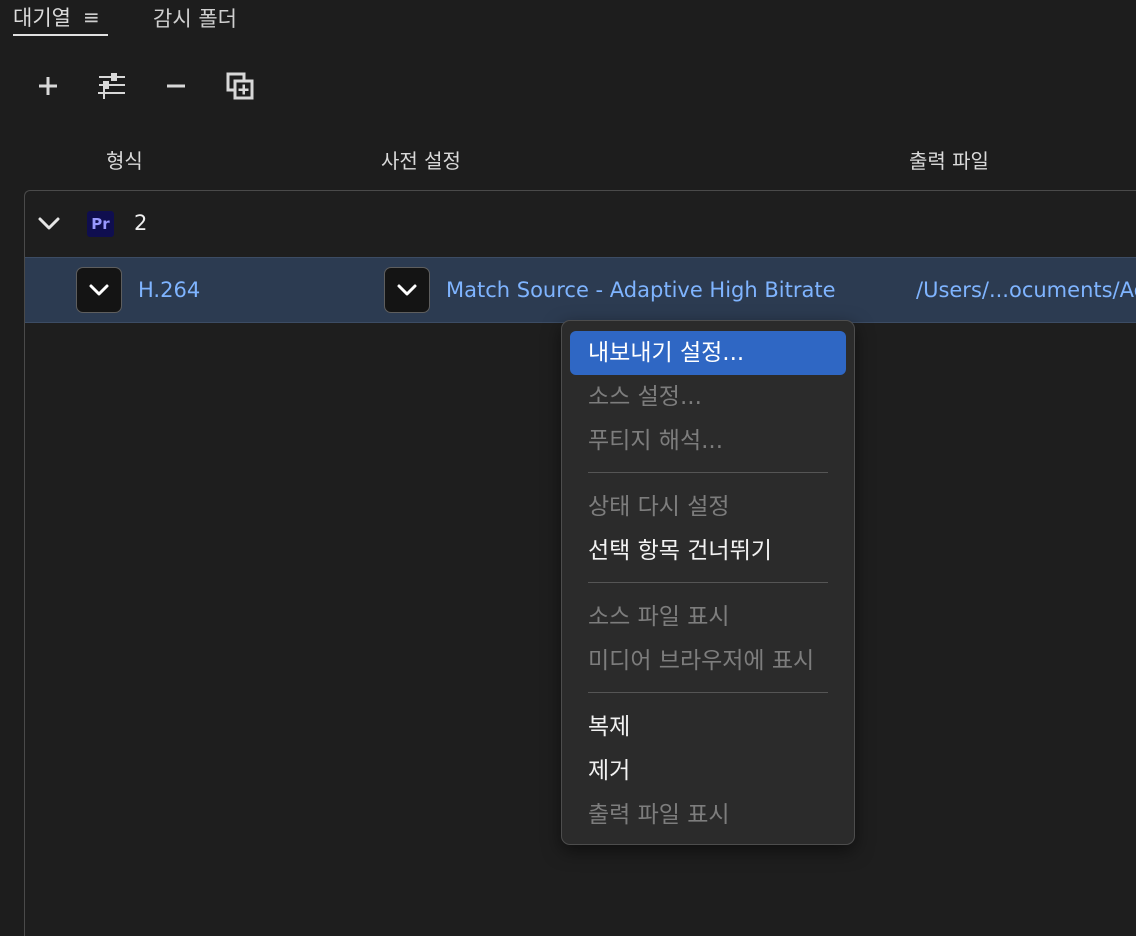  What do you see at coordinates (708, 551) in the screenshot?
I see `menu-item-skip-selection: 선택 항목 건너뛰기` at bounding box center [708, 551].